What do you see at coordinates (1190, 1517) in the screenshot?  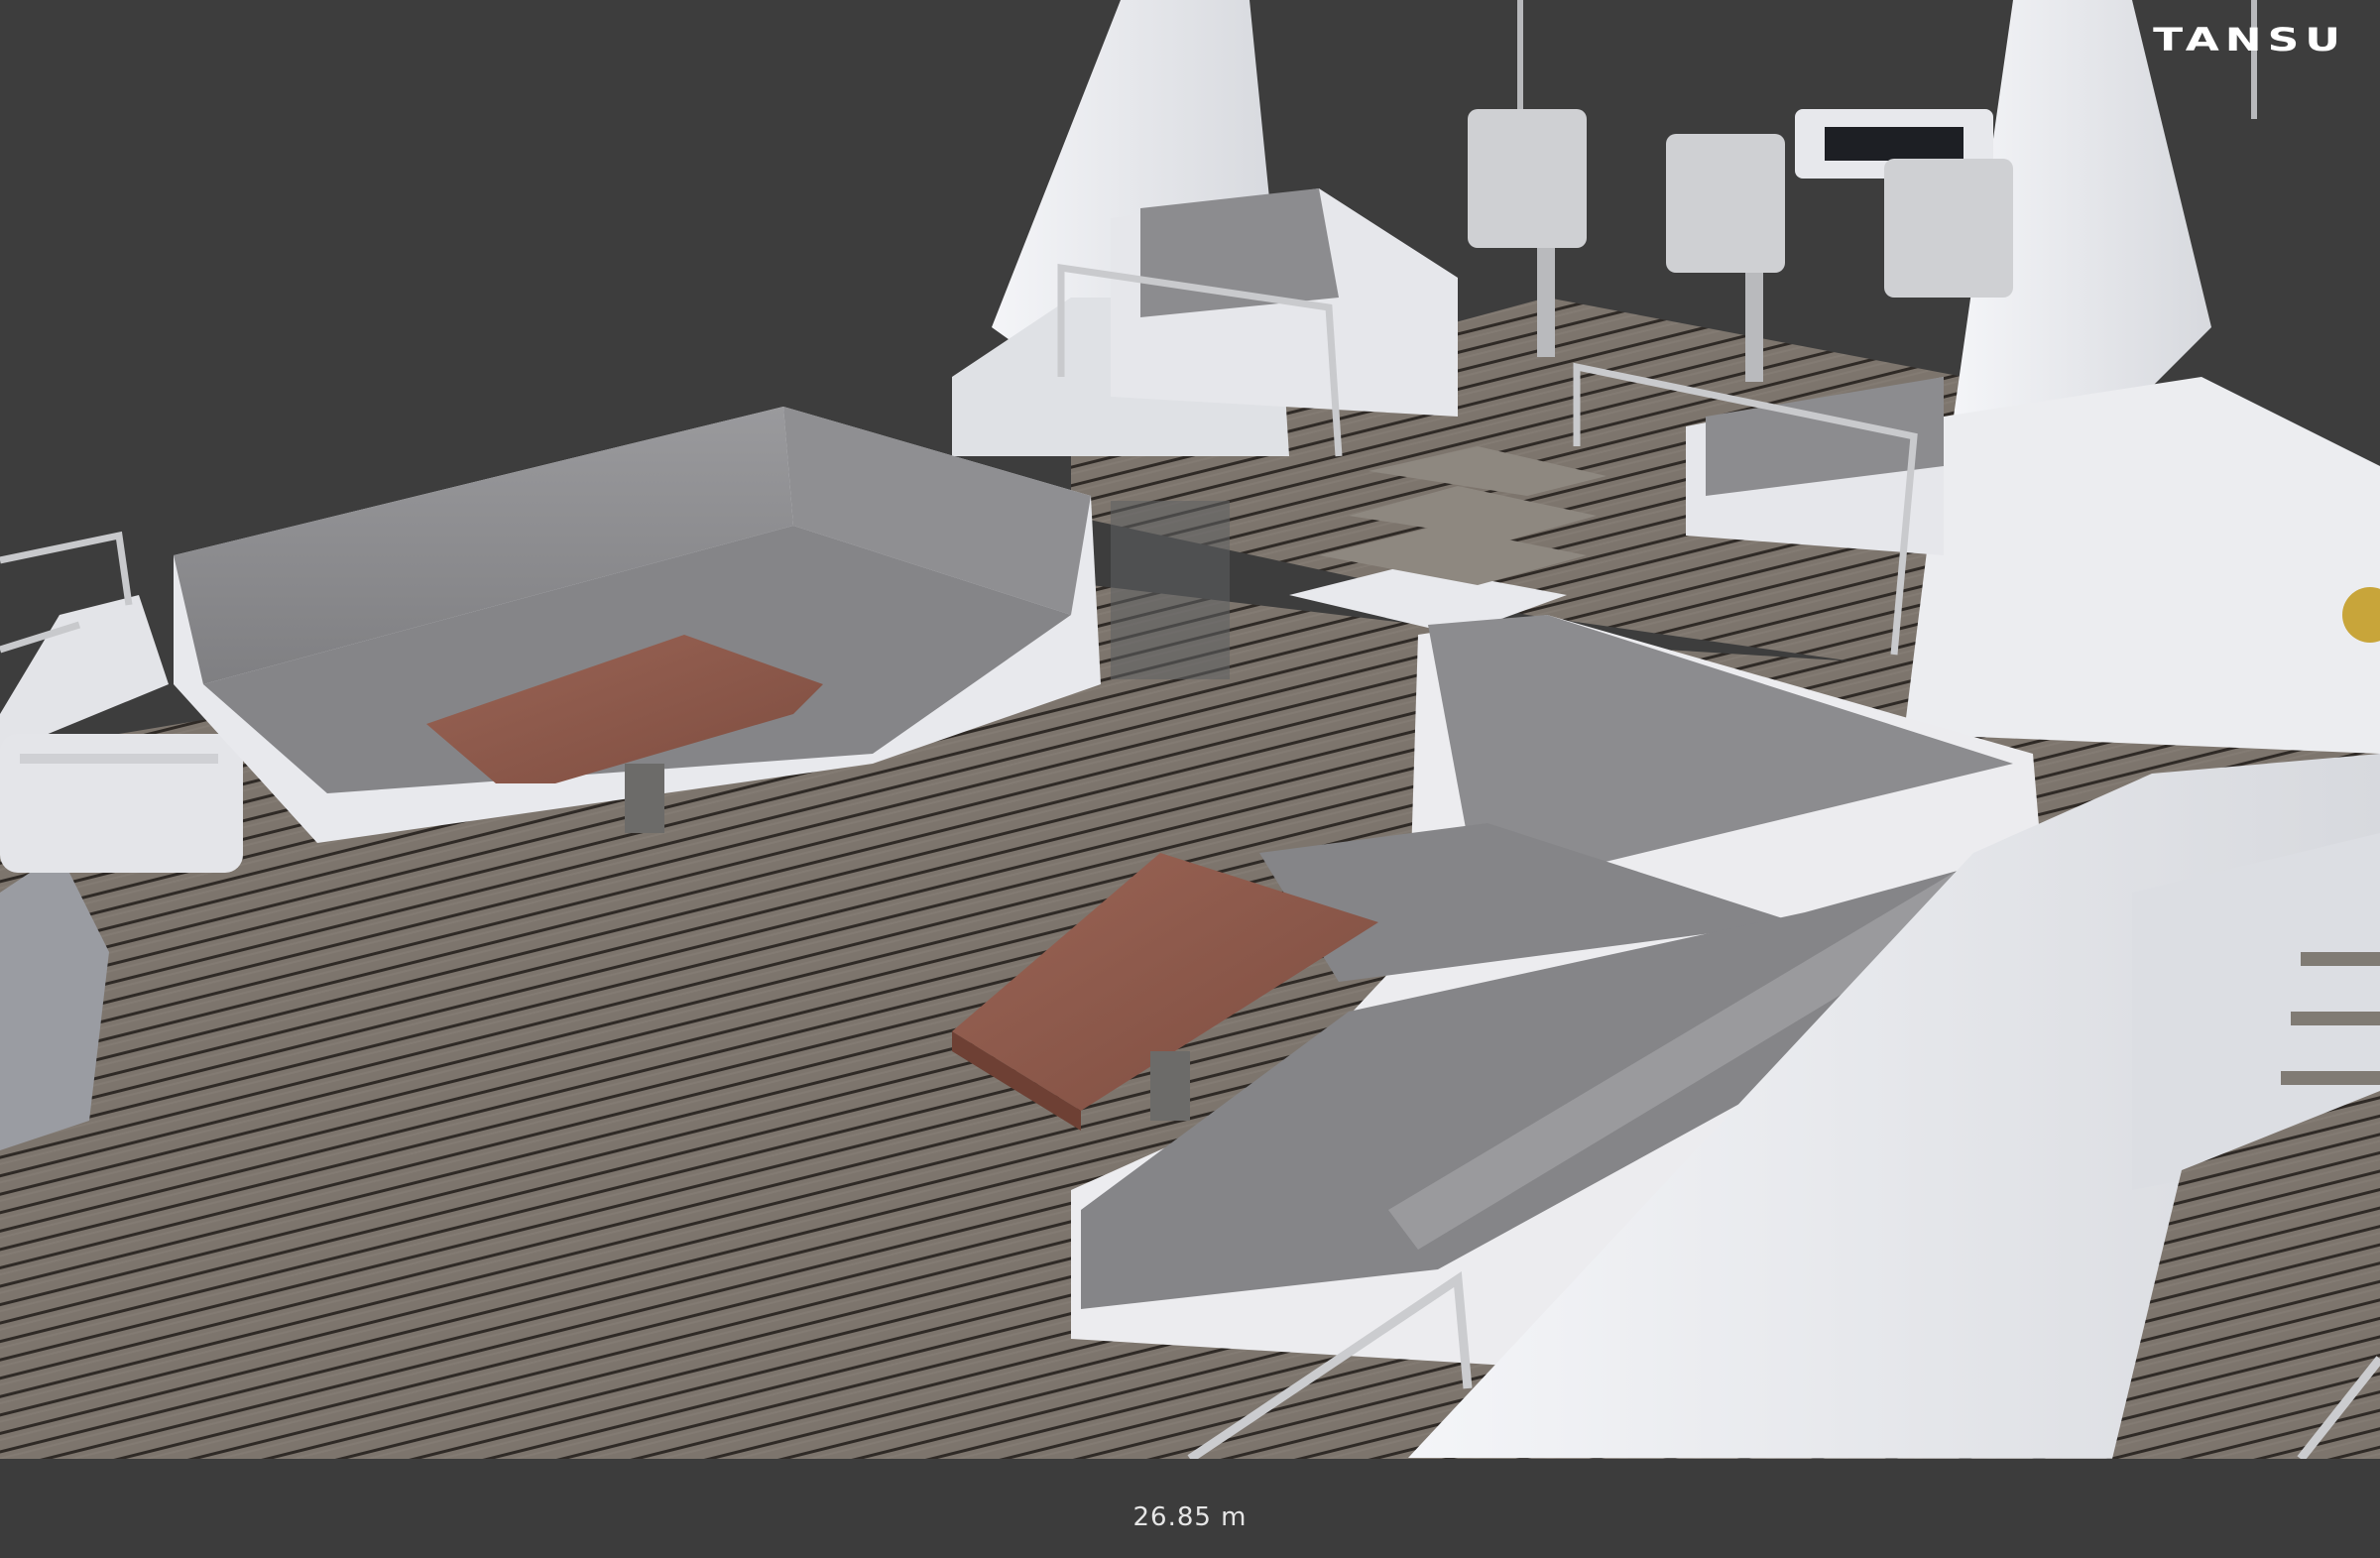 I see `vessel-length-label: 26.85 m` at bounding box center [1190, 1517].